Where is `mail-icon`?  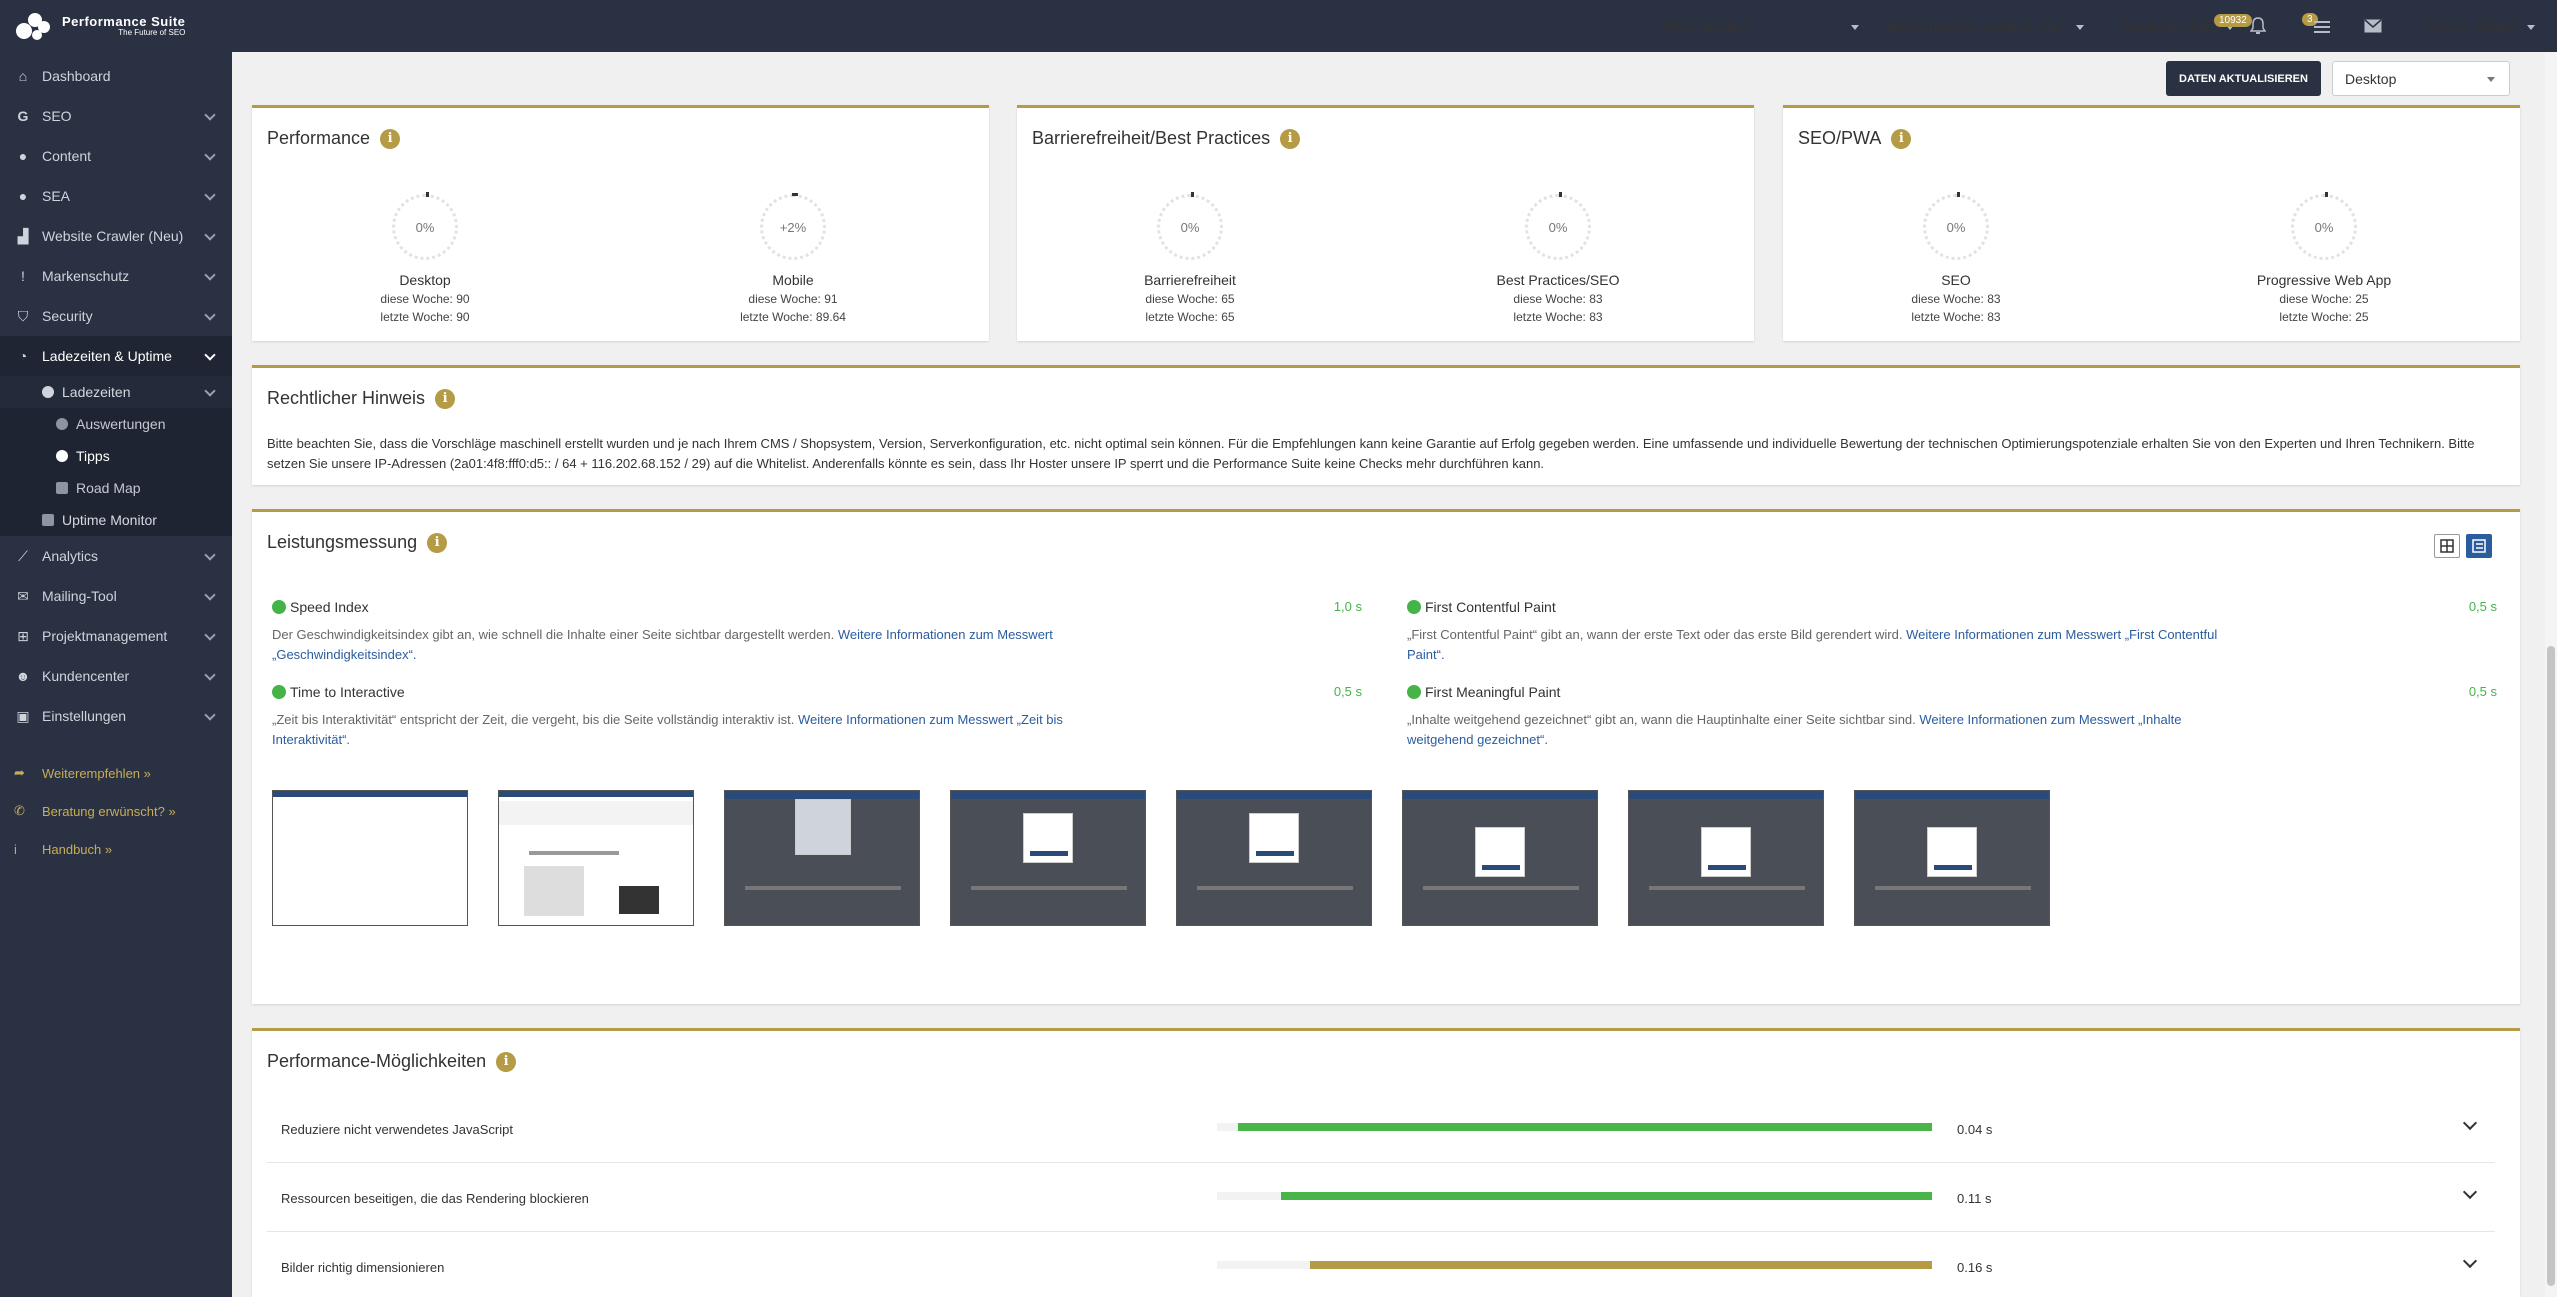 mail-icon is located at coordinates (2373, 26).